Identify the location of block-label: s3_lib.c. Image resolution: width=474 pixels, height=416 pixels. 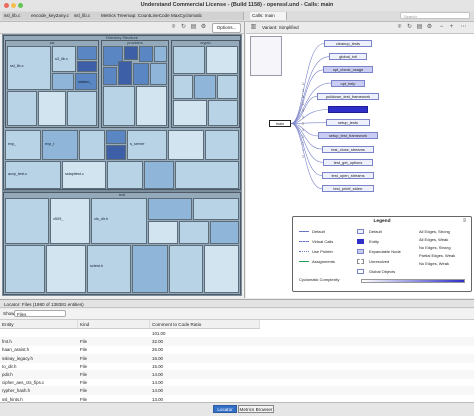
(61, 58).